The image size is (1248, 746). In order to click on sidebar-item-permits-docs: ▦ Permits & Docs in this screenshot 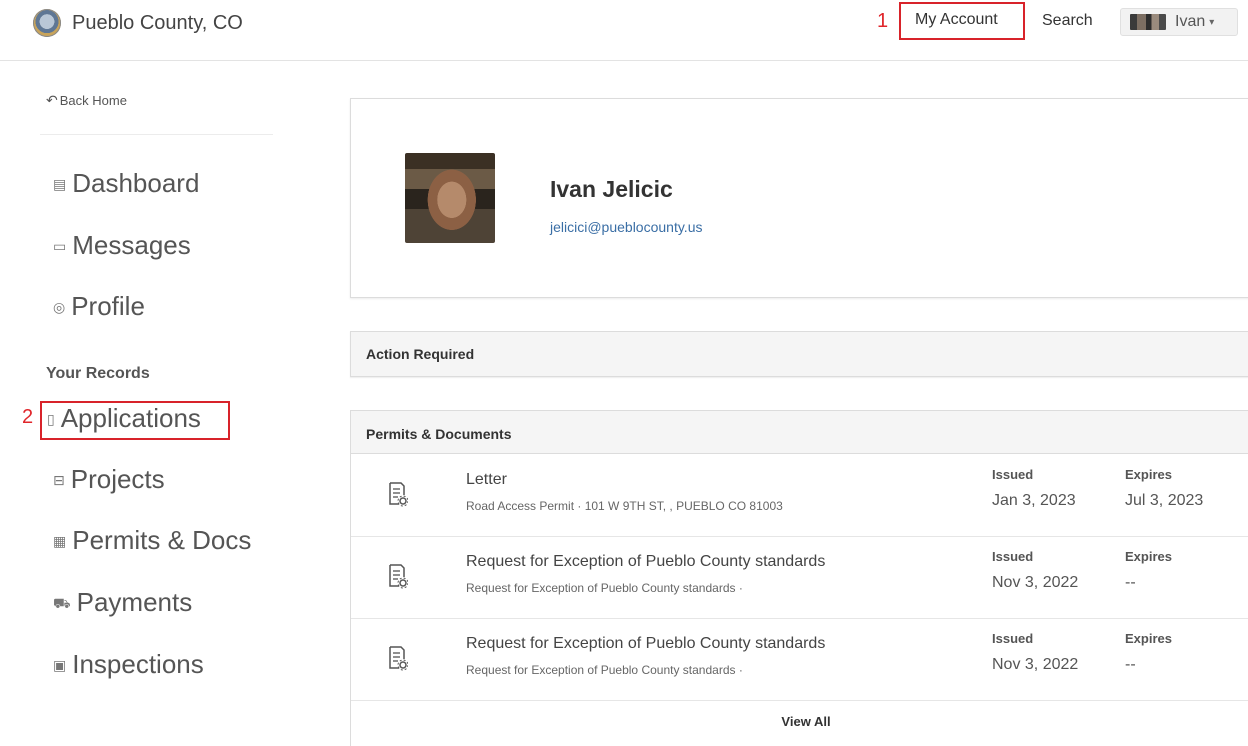, I will do `click(152, 540)`.